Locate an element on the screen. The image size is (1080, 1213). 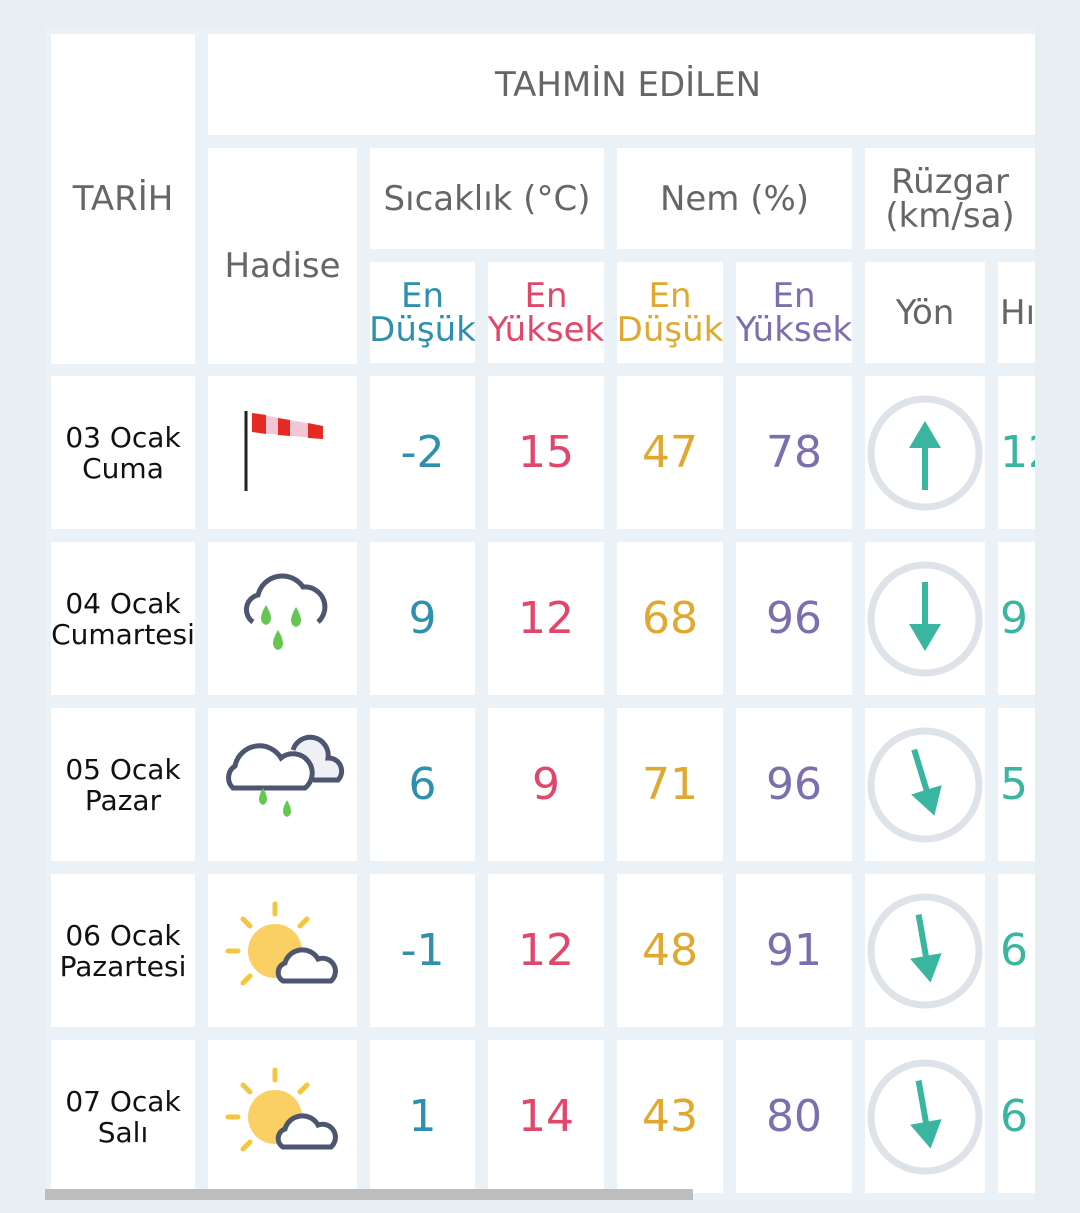
temp-high-cell: 14 is located at coordinates (546, 1116).